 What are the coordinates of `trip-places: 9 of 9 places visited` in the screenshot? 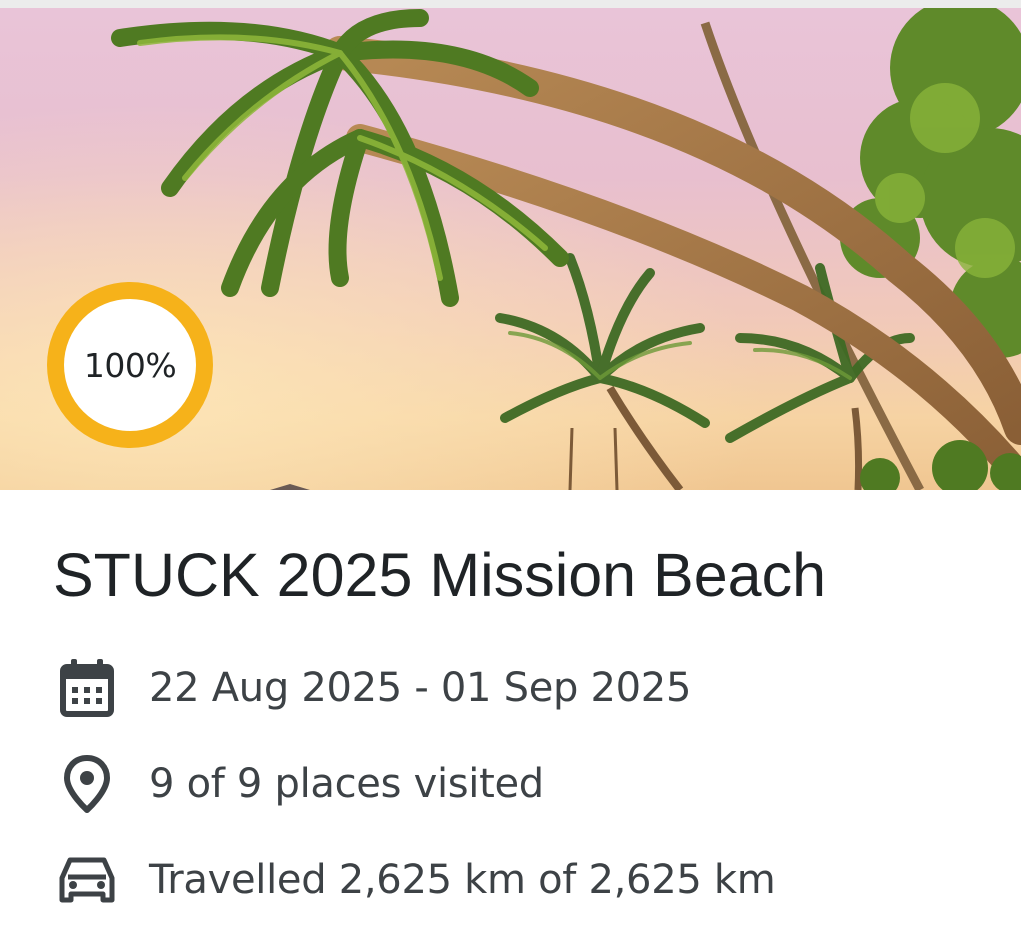 It's located at (346, 784).